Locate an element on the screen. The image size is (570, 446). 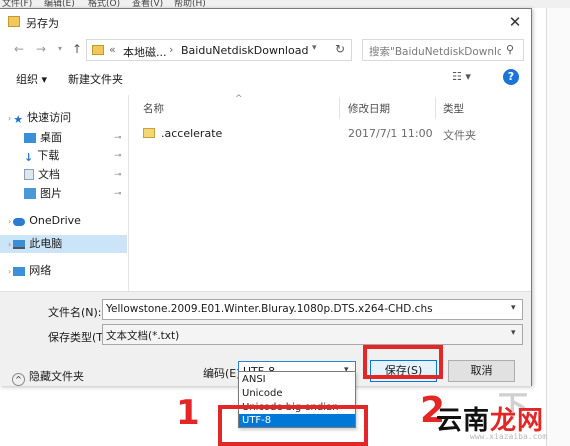
nav-item-label: 文档 is located at coordinates (49, 174).